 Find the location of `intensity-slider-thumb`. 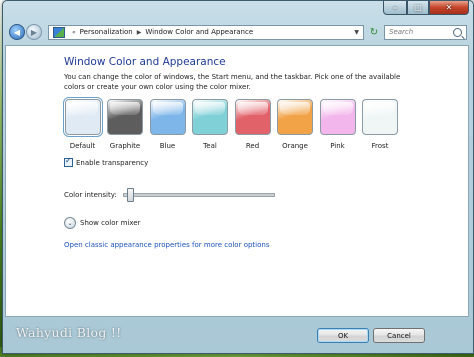

intensity-slider-thumb is located at coordinates (130, 195).